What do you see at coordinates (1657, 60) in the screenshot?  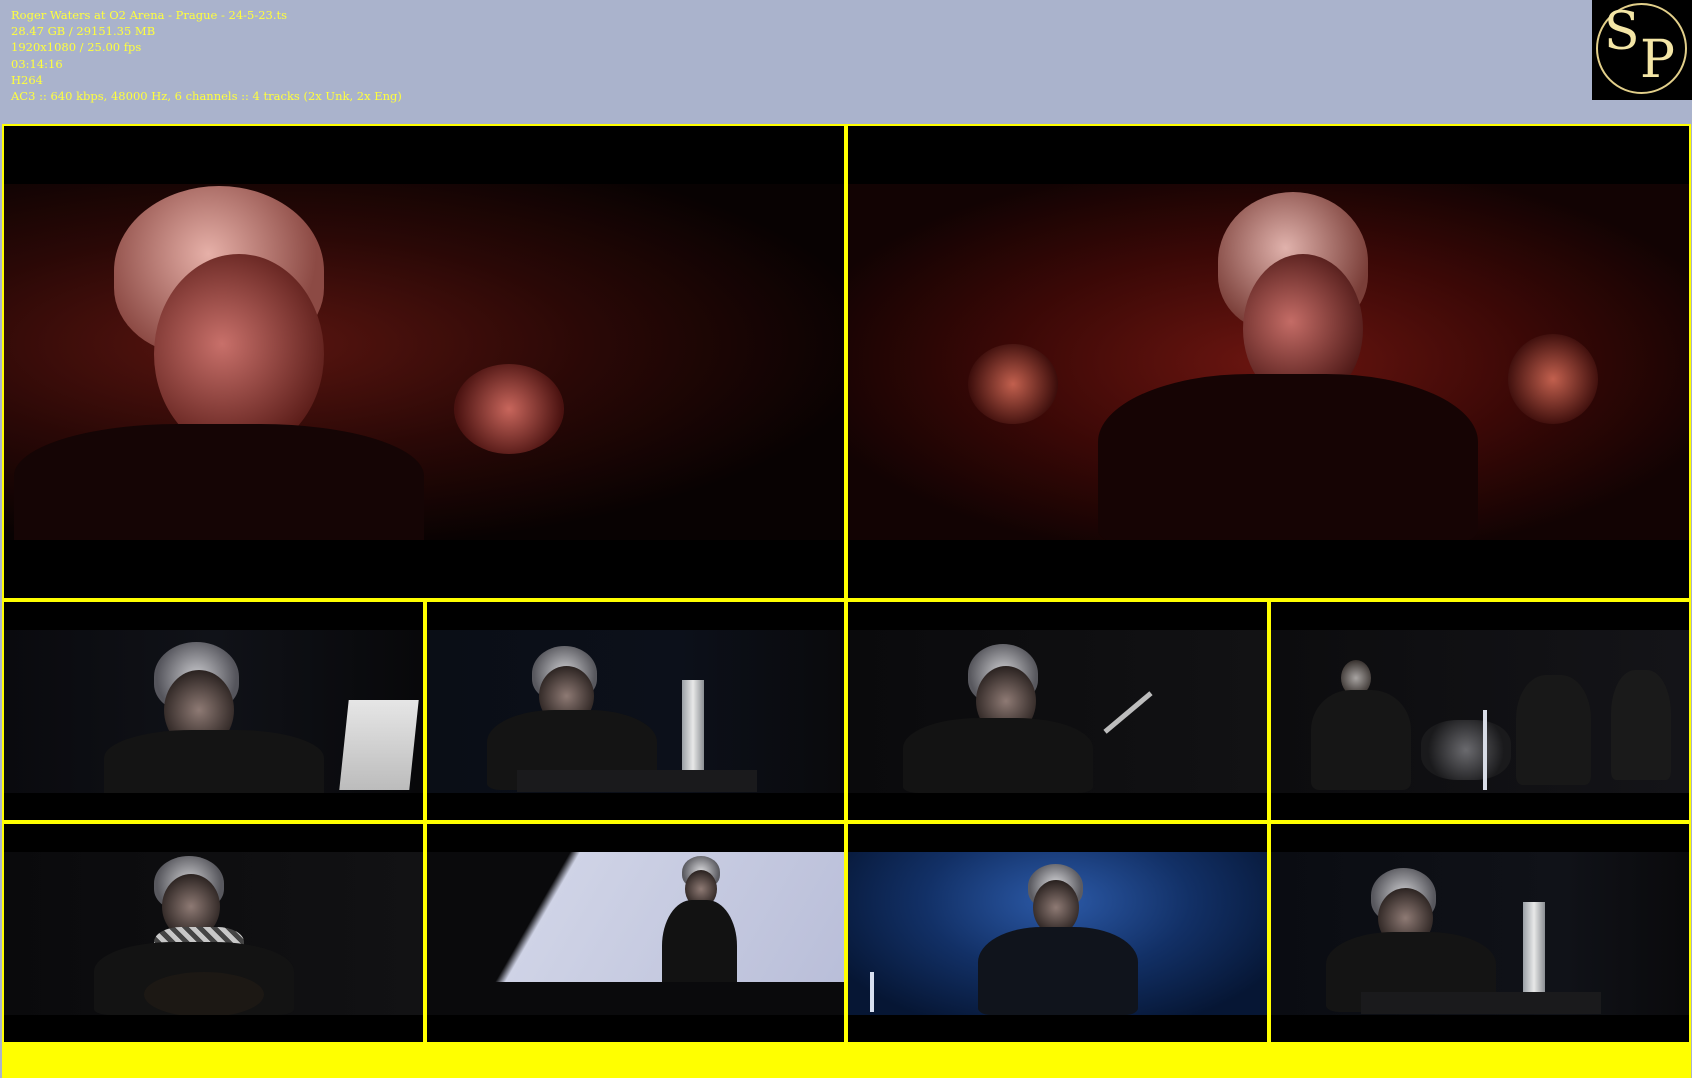 I see `logo-letter-p: P` at bounding box center [1657, 60].